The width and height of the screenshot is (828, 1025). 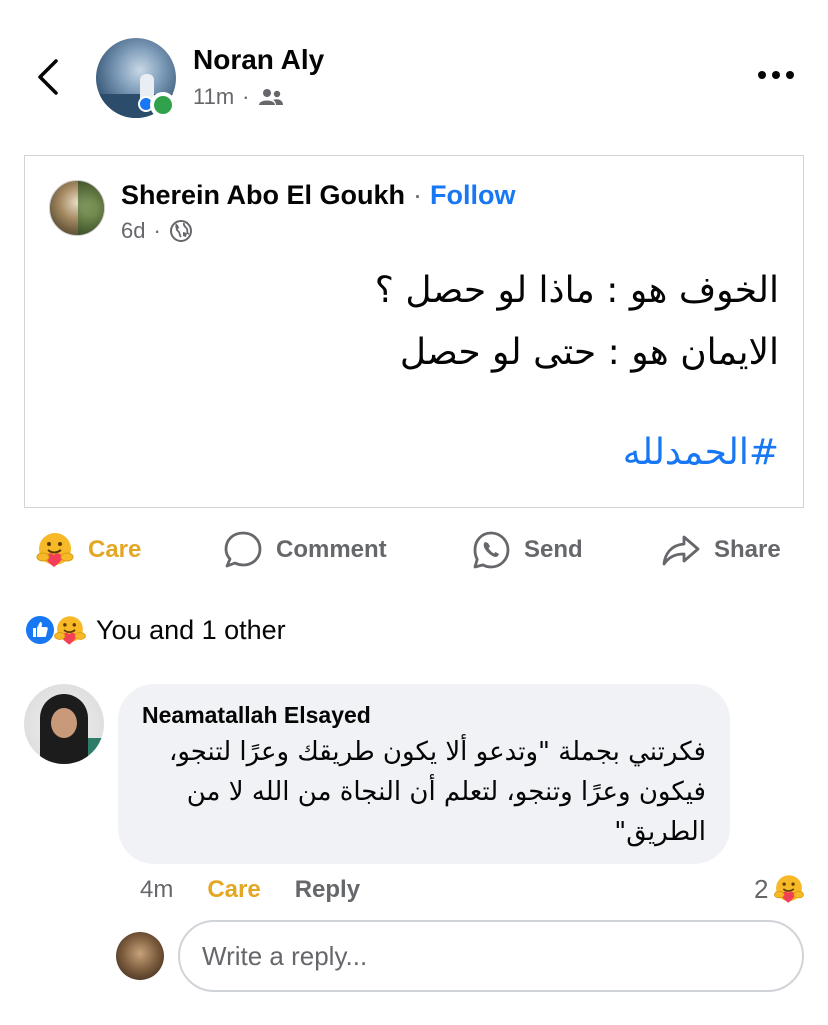 I want to click on post-text-line: الايمان هو : حتى لو حصل, so click(x=589, y=352).